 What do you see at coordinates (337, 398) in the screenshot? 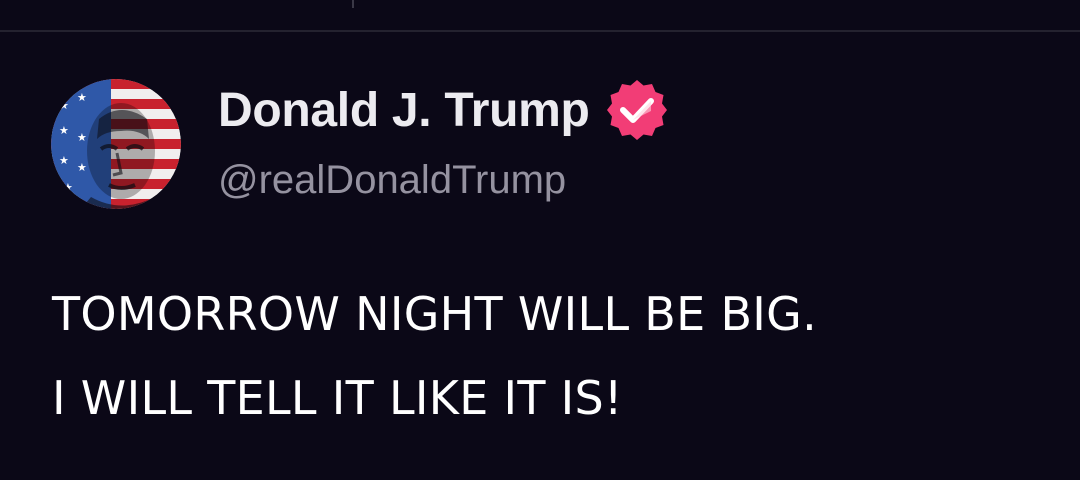
I see `post-text-line: I WILL TELL IT LIKE IT IS!` at bounding box center [337, 398].